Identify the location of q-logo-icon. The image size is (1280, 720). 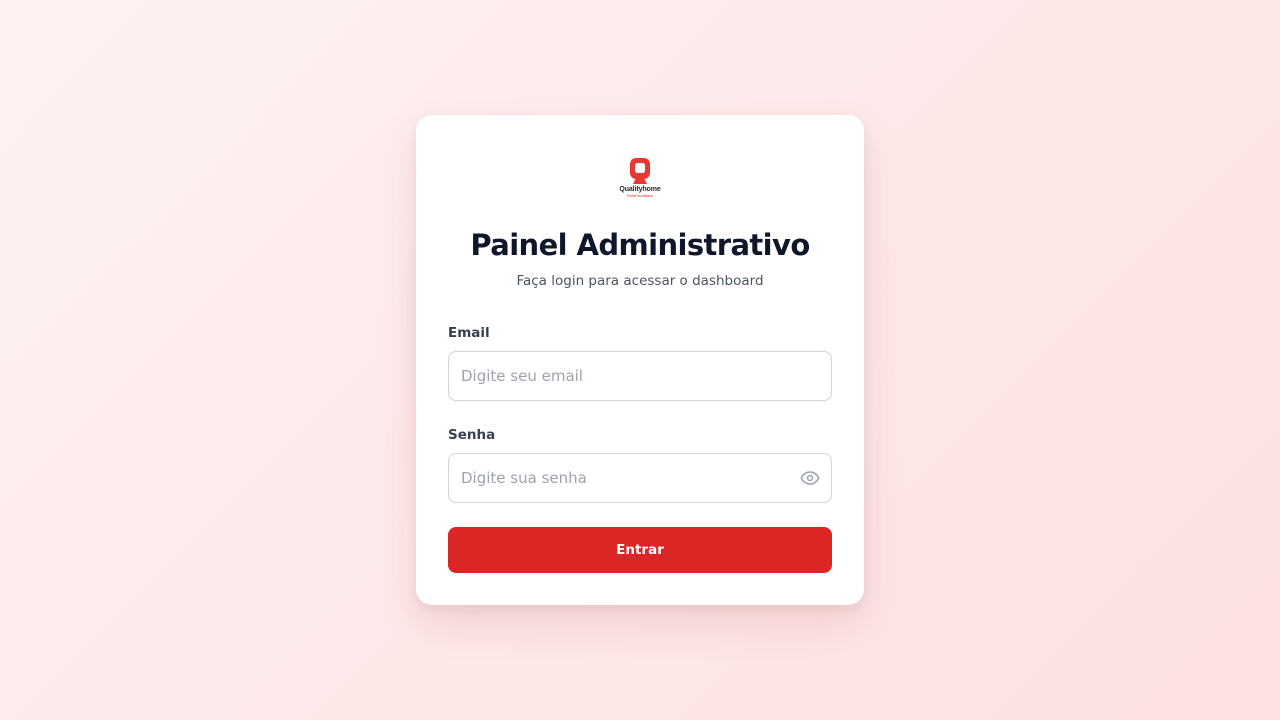
(640, 171).